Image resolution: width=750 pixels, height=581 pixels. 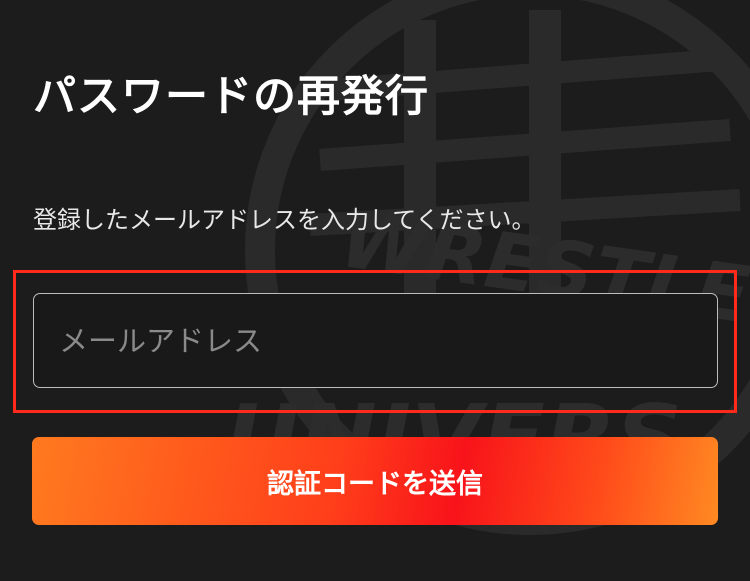 What do you see at coordinates (375, 481) in the screenshot?
I see `send-code-button: 認証コードを送信` at bounding box center [375, 481].